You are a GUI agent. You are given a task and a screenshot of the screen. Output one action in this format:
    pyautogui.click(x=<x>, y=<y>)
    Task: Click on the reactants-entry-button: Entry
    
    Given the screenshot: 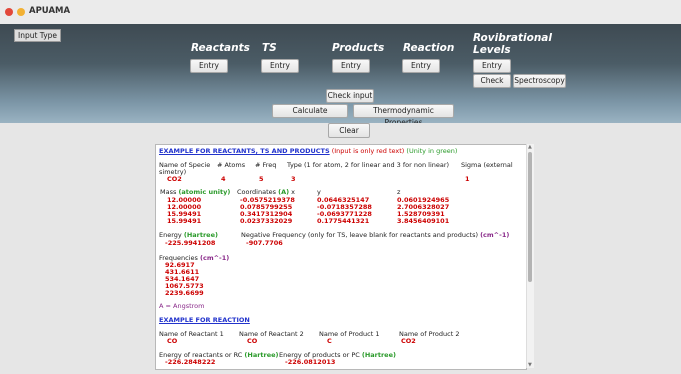 What is the action you would take?
    pyautogui.click(x=209, y=66)
    